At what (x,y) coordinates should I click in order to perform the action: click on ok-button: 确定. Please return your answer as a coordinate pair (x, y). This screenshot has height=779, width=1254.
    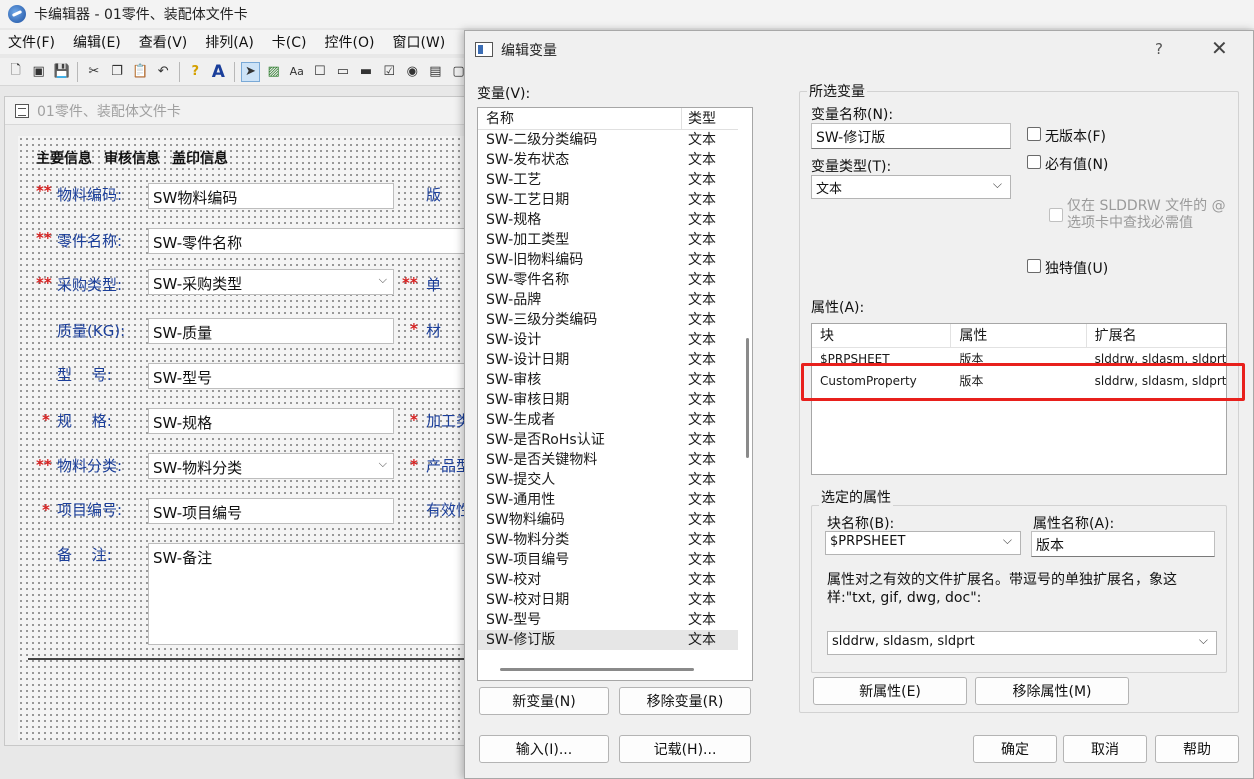
    Looking at the image, I should click on (1015, 749).